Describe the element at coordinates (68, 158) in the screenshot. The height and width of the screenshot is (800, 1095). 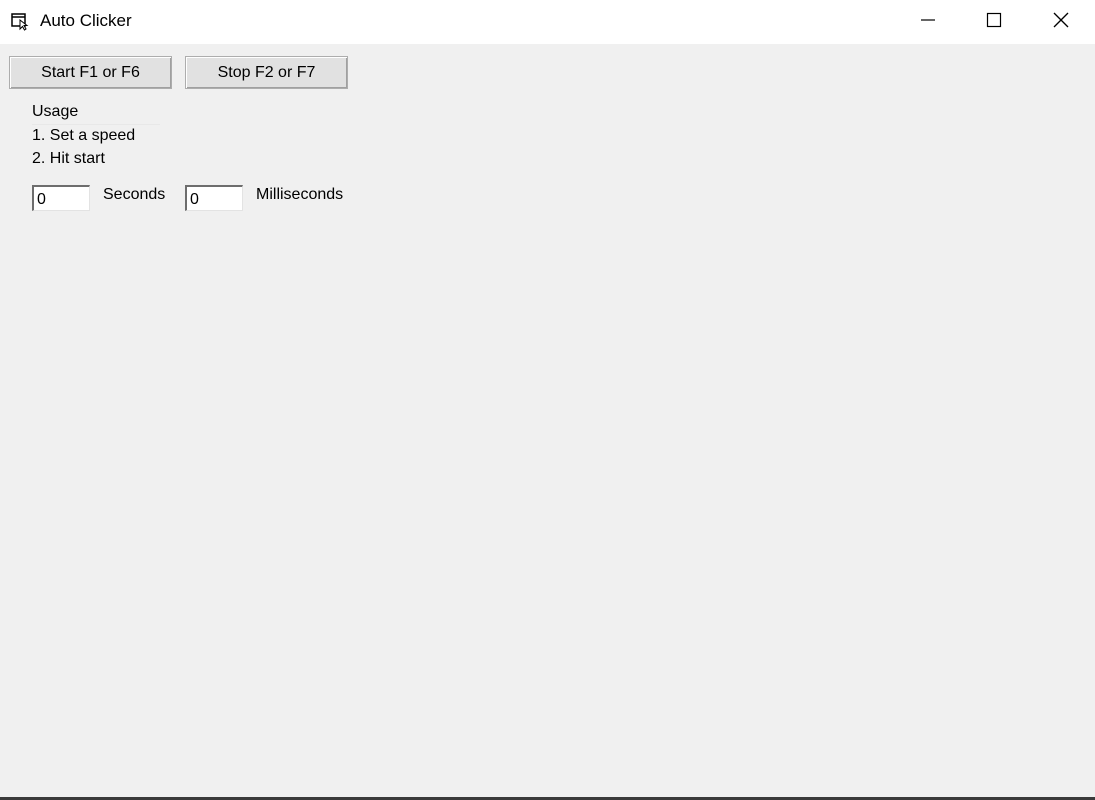
I see `usage-step-2: 2. Hit start` at that location.